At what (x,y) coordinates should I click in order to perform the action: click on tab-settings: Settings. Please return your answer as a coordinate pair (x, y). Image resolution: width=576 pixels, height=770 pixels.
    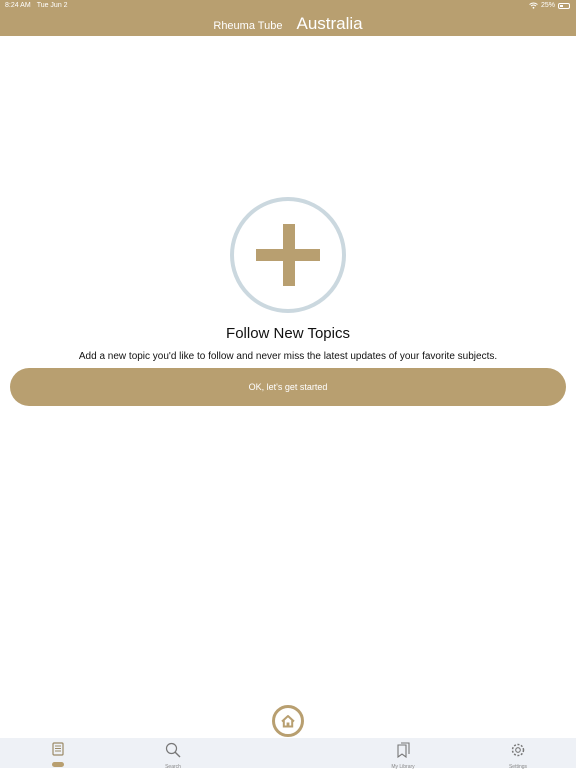
    Looking at the image, I should click on (518, 756).